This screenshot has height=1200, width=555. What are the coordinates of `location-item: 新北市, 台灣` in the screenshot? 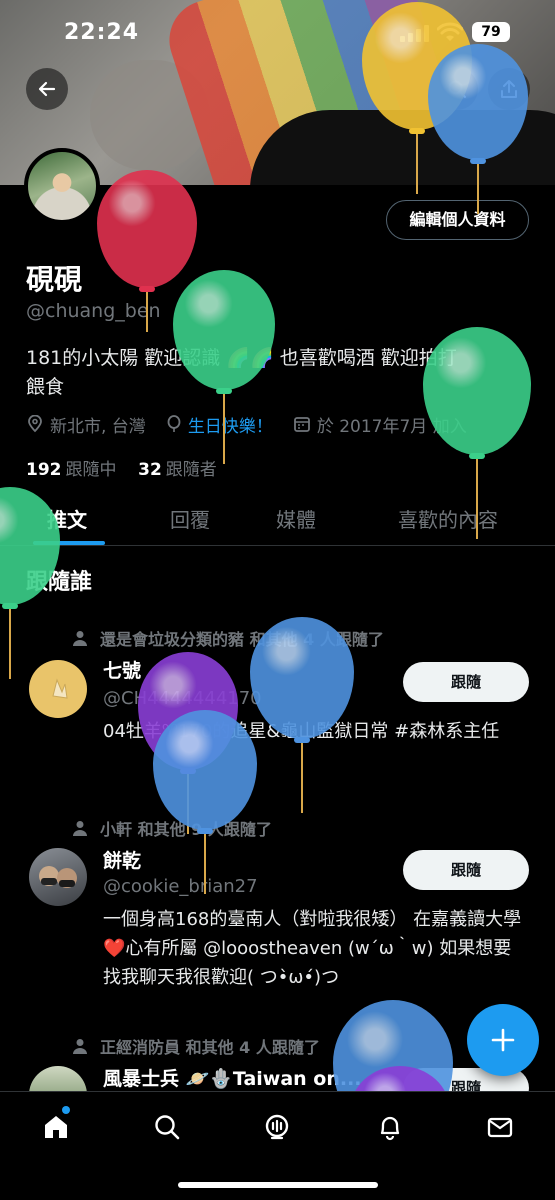 It's located at (86, 424).